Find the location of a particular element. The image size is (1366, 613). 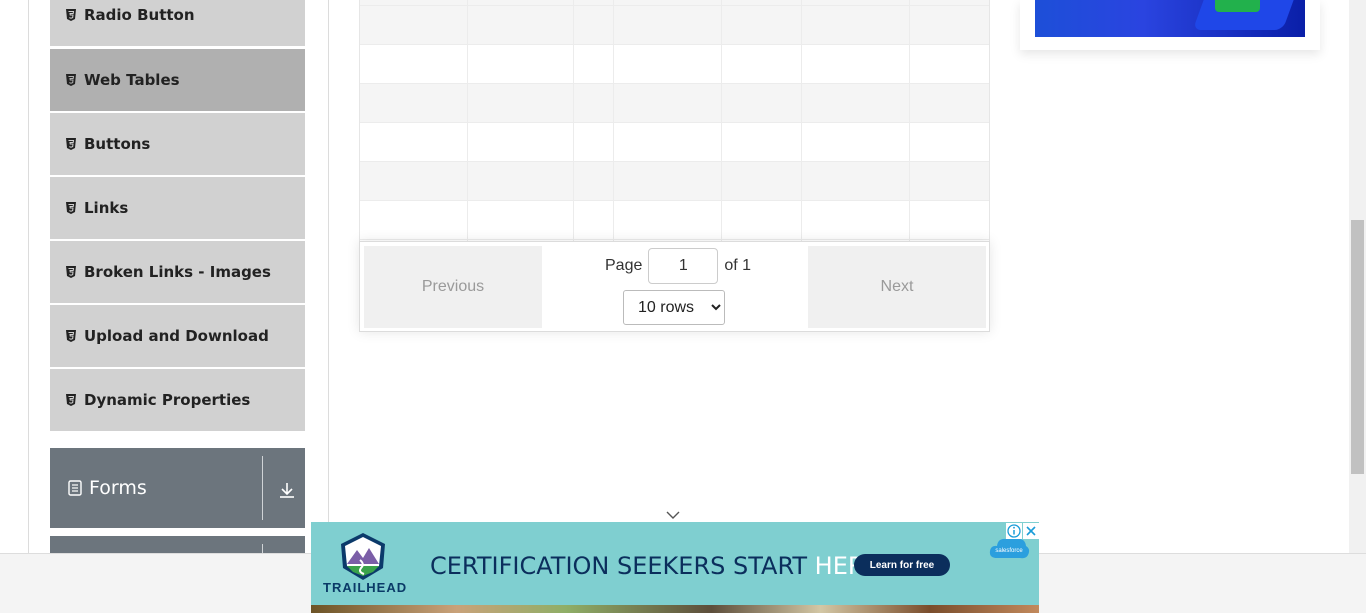

chevron-down-icon is located at coordinates (673, 515).